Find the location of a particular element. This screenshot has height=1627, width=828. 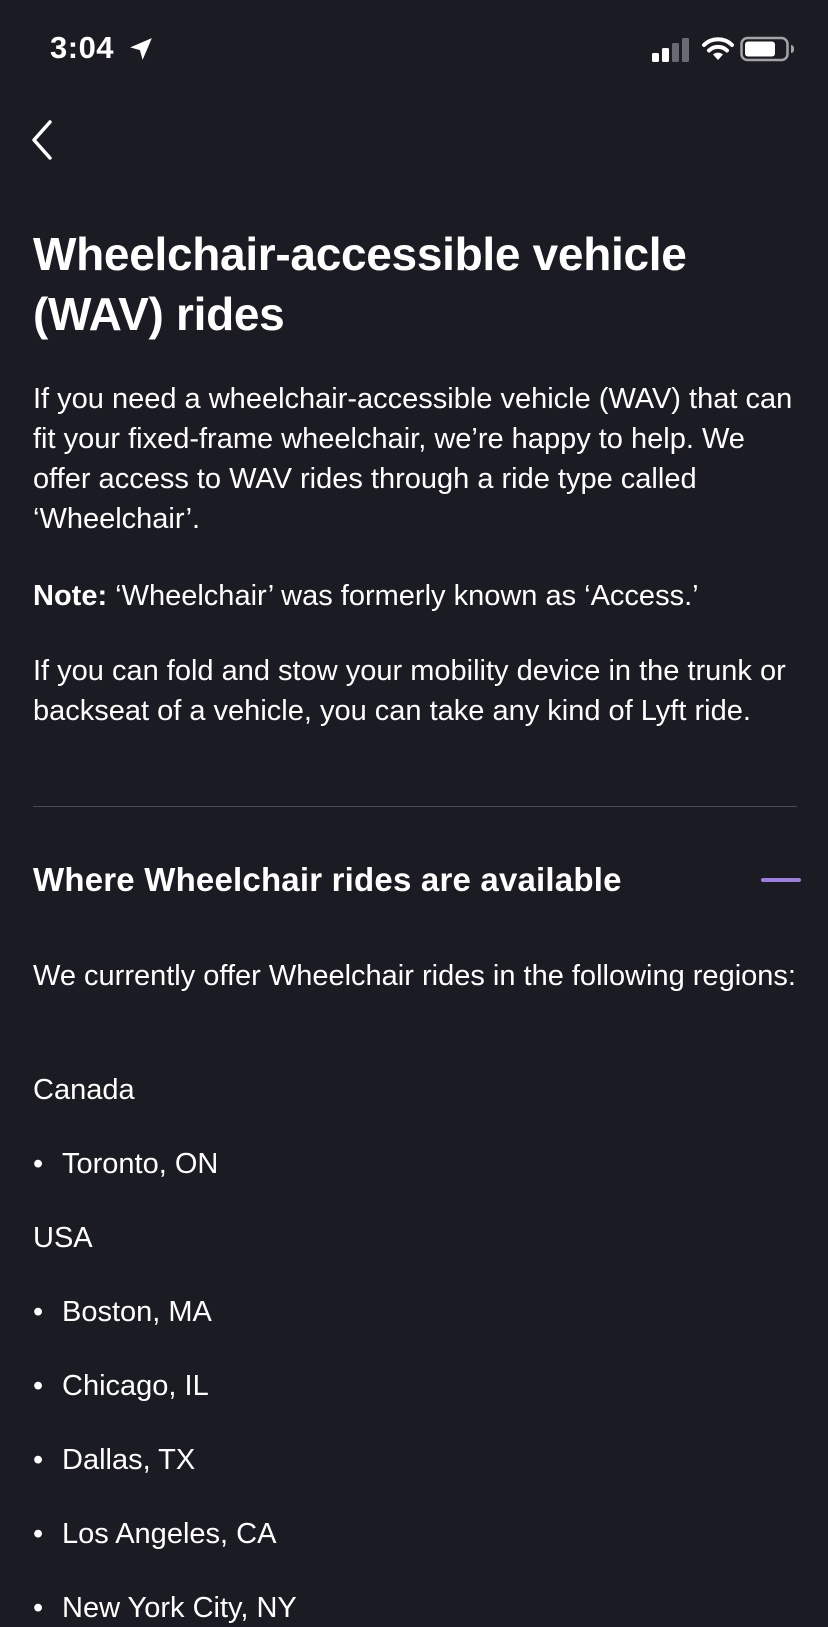

region-name: Chicago, IL is located at coordinates (135, 1386).